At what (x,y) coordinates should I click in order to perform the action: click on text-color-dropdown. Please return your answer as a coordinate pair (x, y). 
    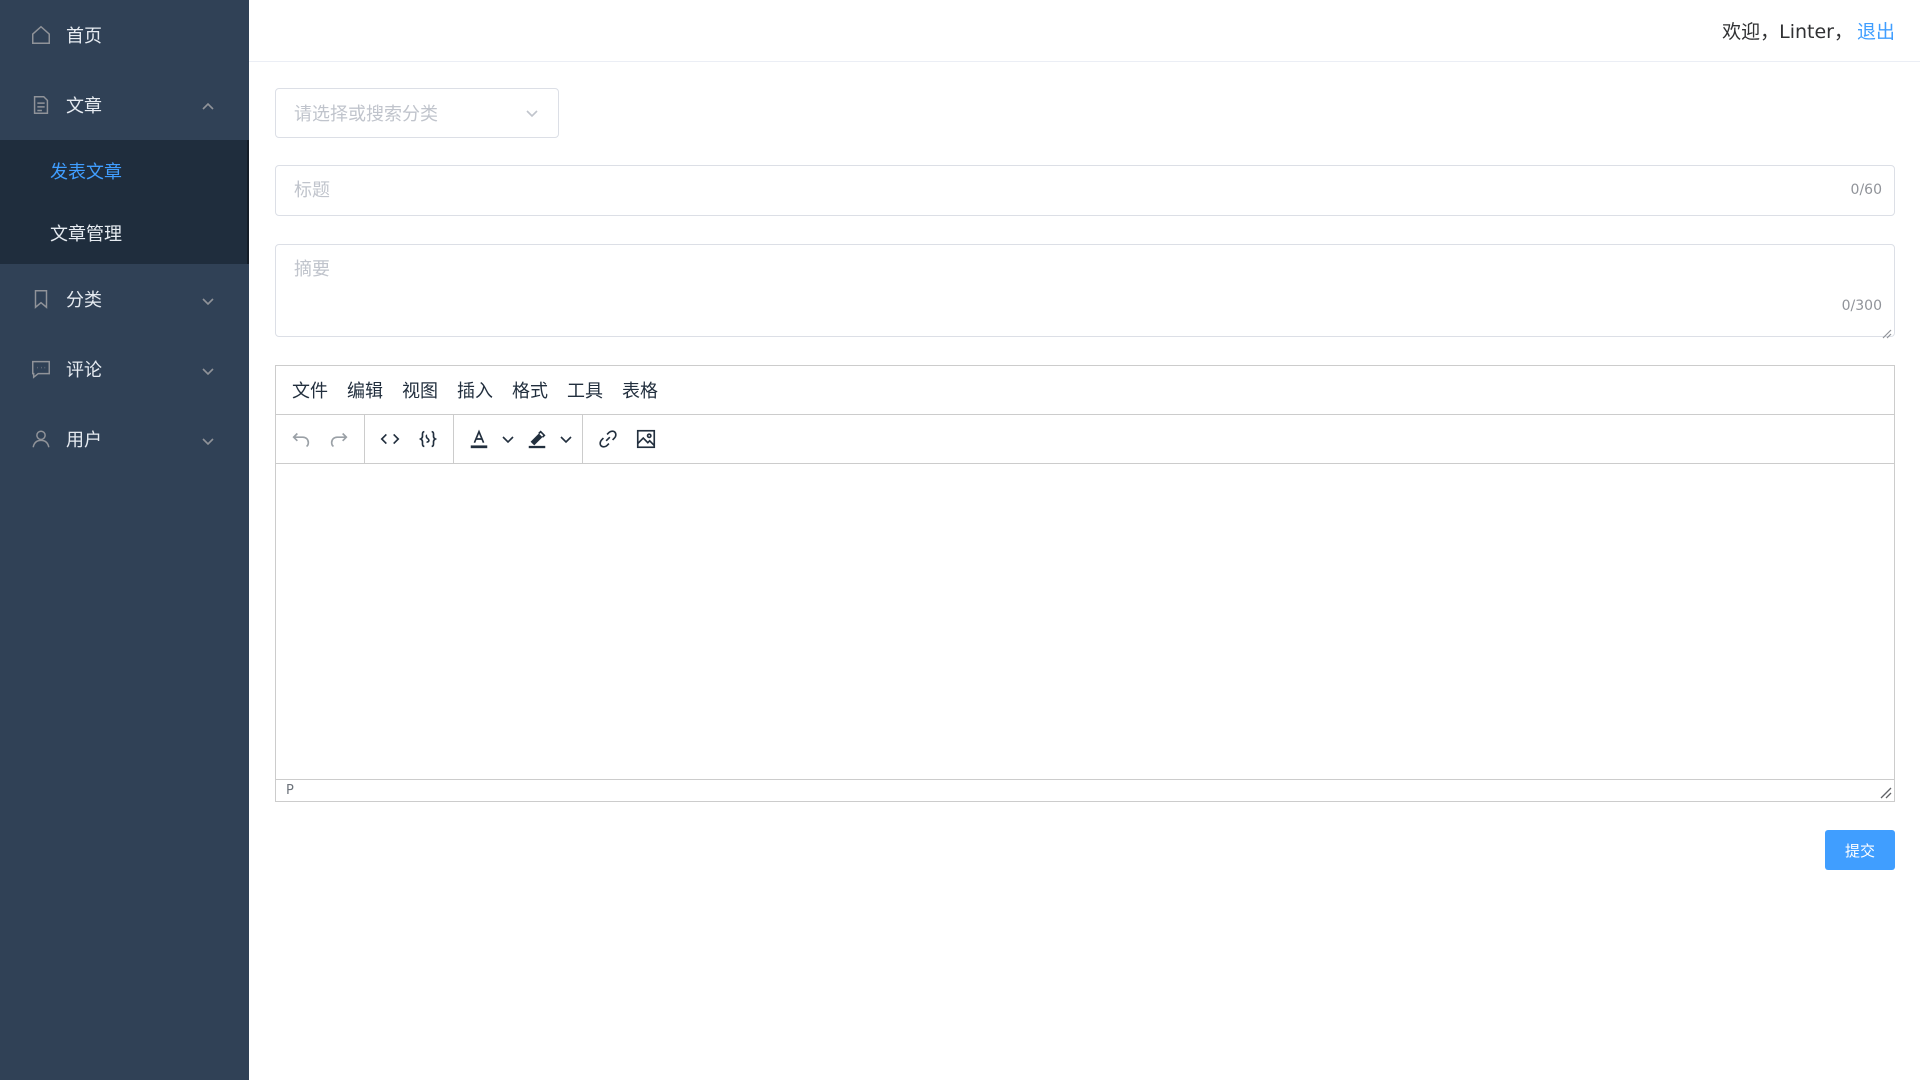
    Looking at the image, I should click on (508, 439).